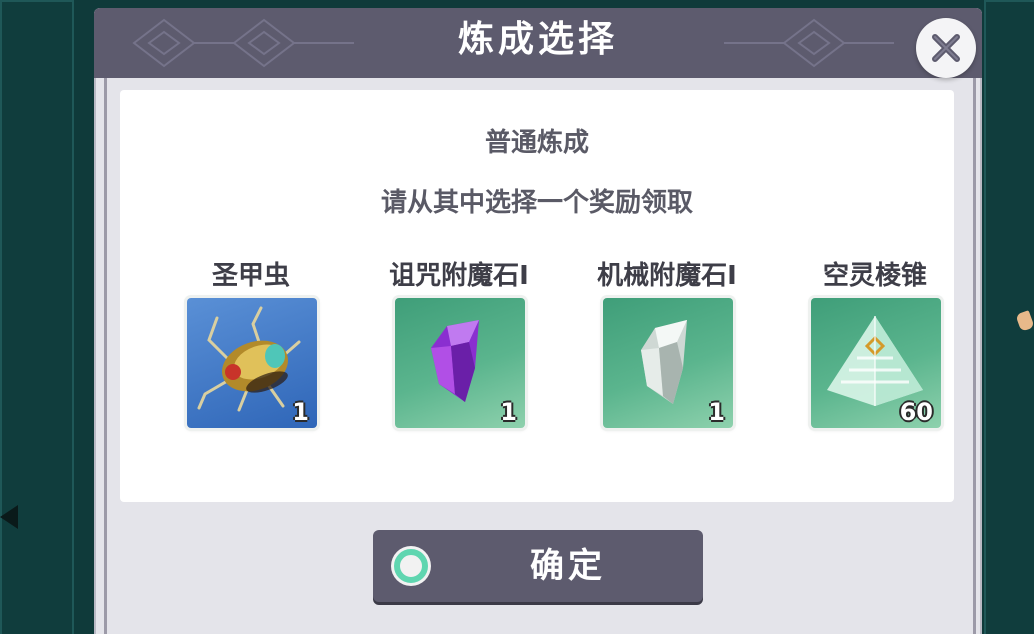 This screenshot has width=1034, height=634. Describe the element at coordinates (250, 276) in the screenshot. I see `reward-name-scarab: 圣甲虫` at that location.